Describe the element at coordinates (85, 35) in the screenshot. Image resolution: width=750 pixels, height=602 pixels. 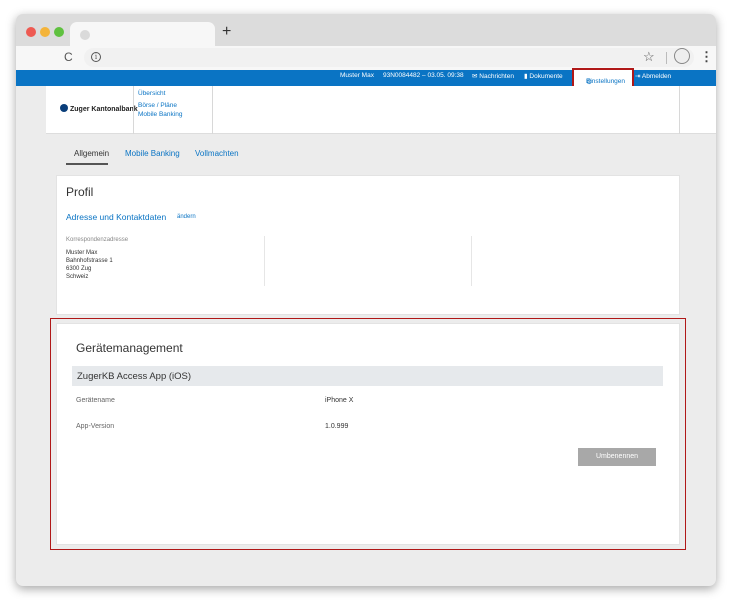
I see `favicon-icon` at that location.